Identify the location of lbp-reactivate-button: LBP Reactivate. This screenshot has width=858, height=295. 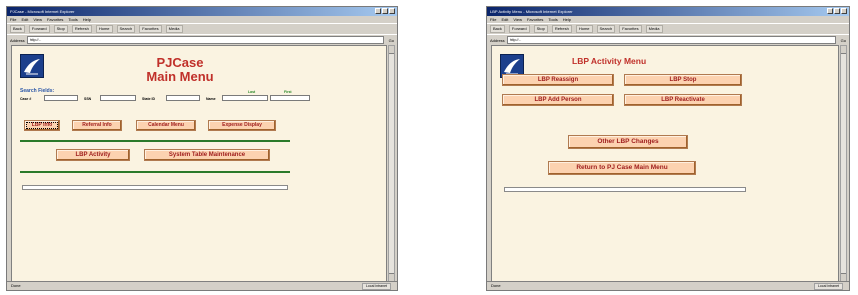
(683, 100).